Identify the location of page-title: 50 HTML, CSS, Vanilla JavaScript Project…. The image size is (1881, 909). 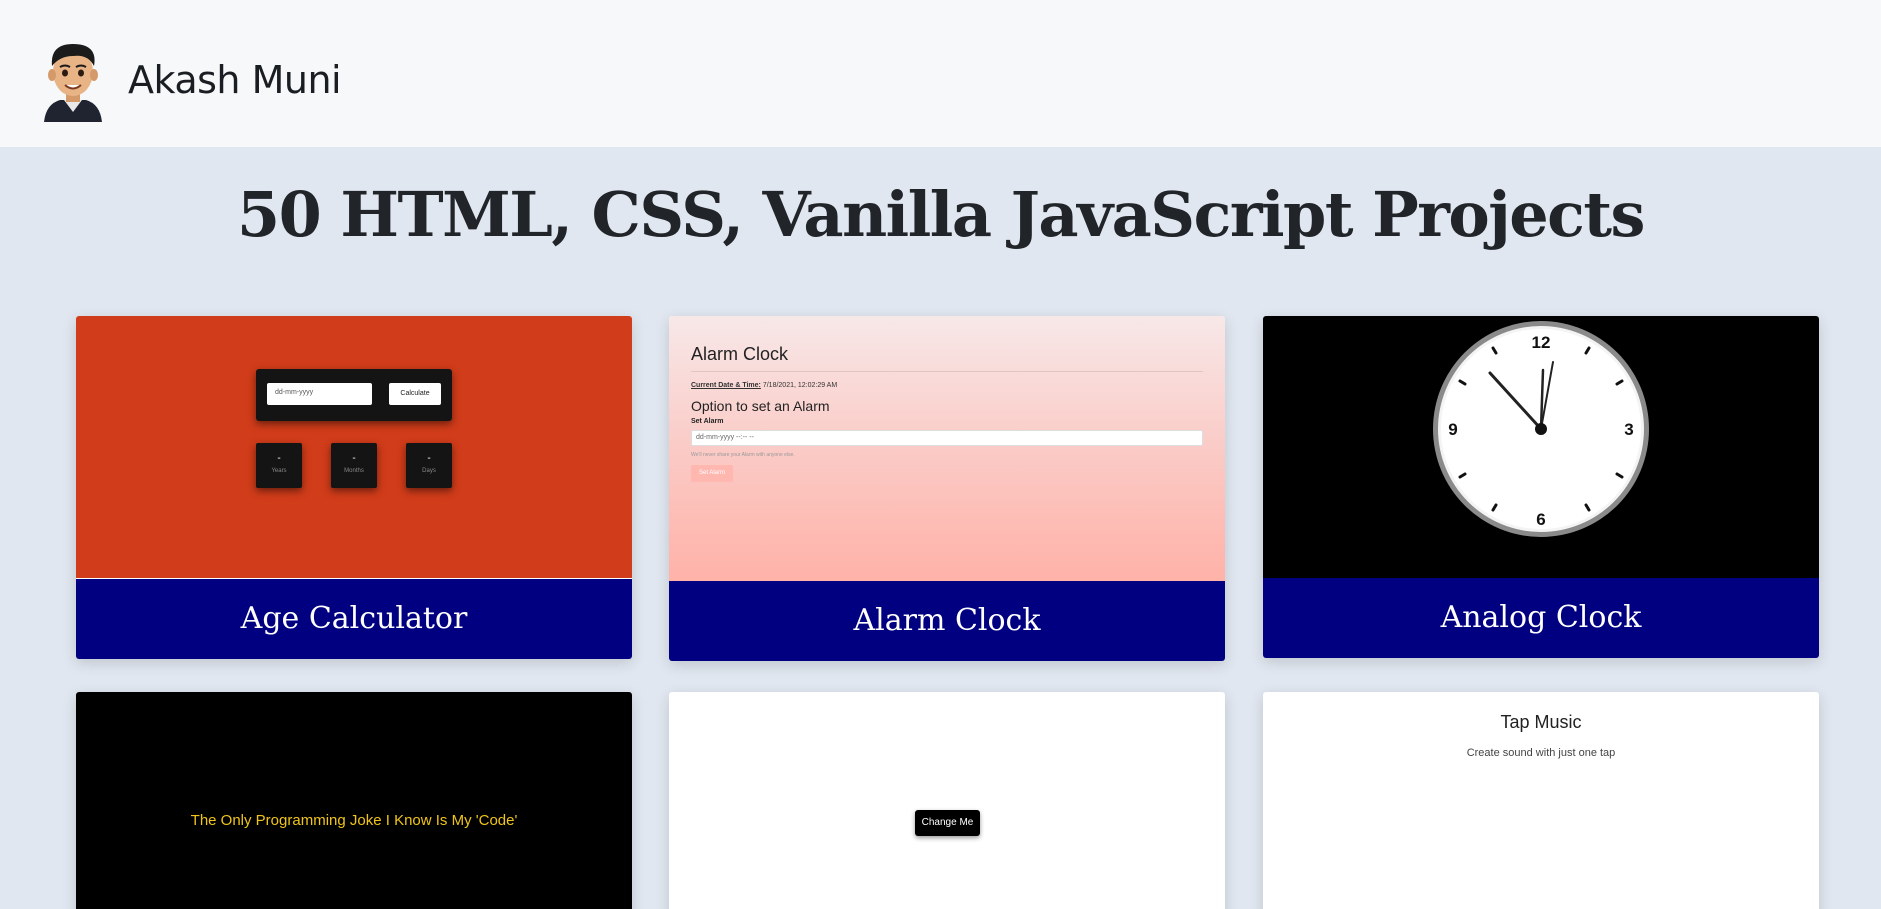
(941, 214).